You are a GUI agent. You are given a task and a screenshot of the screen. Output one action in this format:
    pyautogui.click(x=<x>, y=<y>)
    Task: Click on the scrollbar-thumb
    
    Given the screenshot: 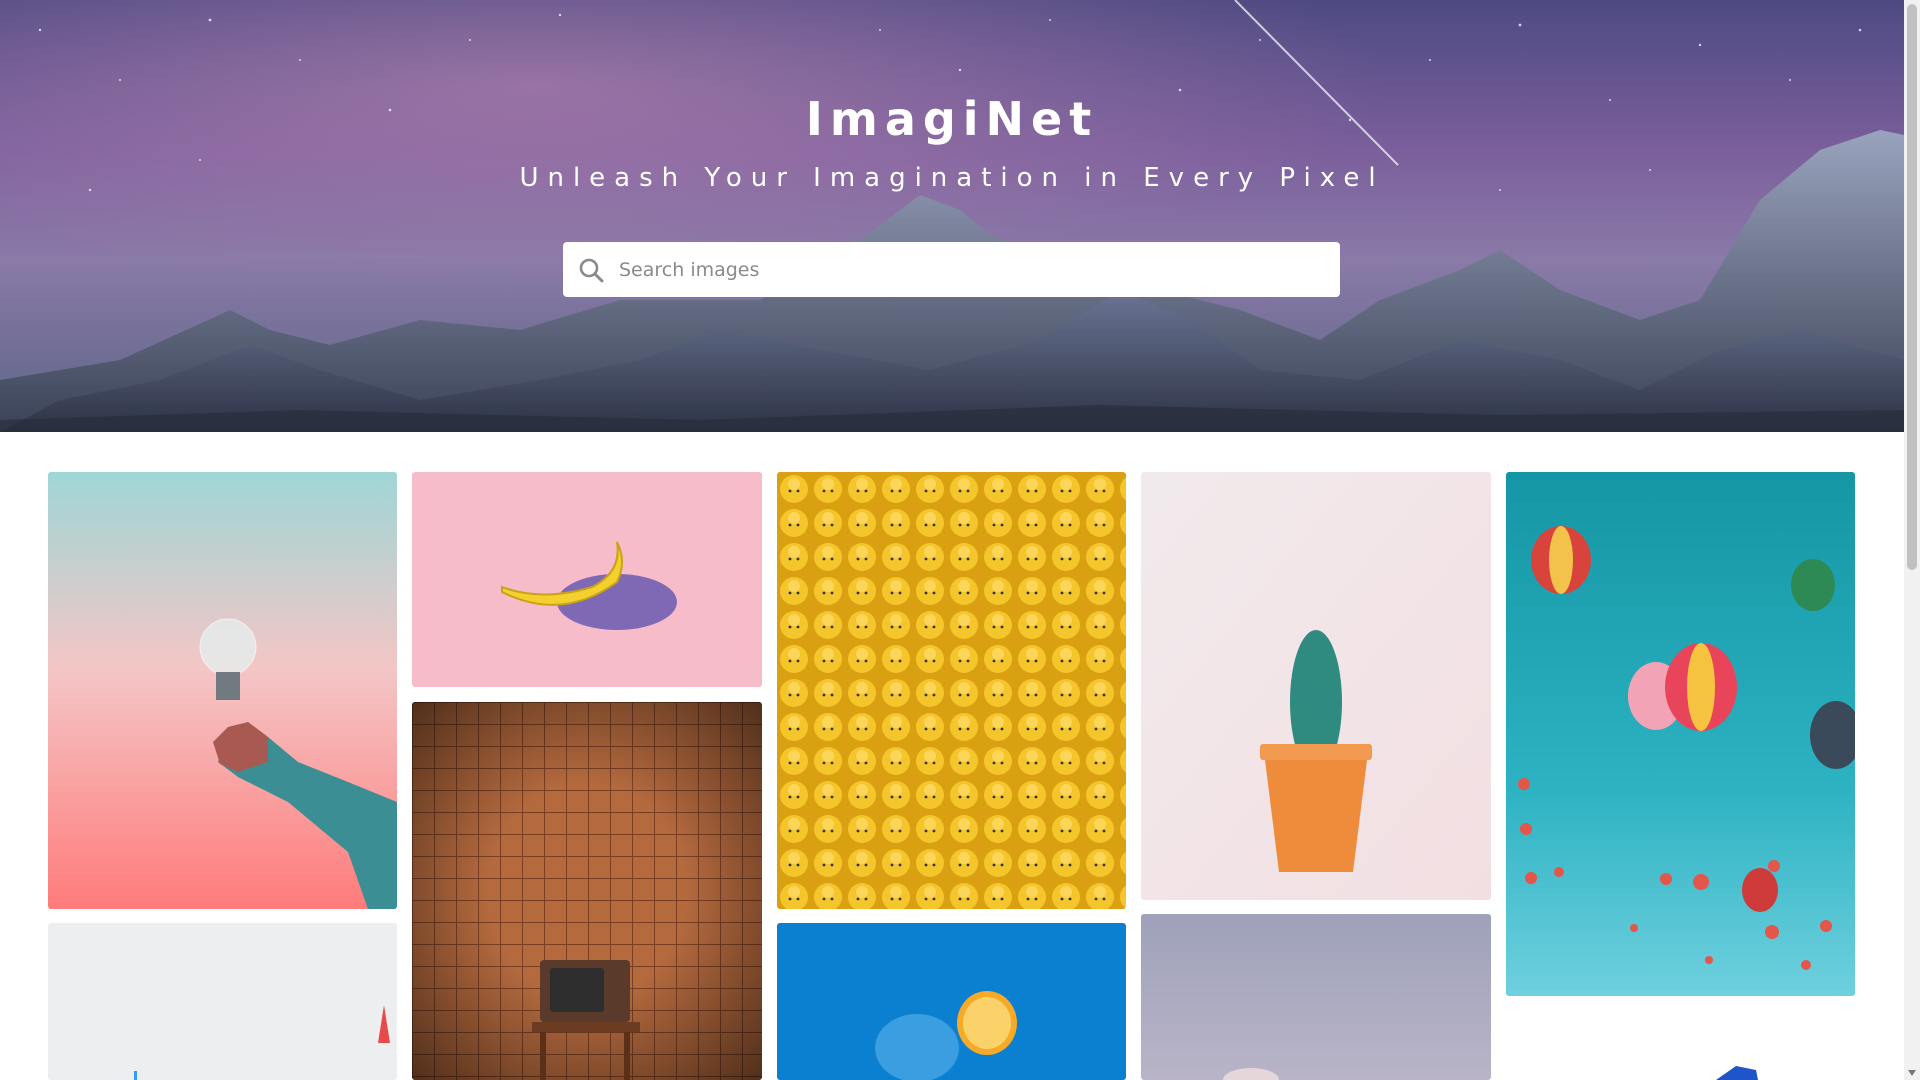 What is the action you would take?
    pyautogui.click(x=1912, y=287)
    